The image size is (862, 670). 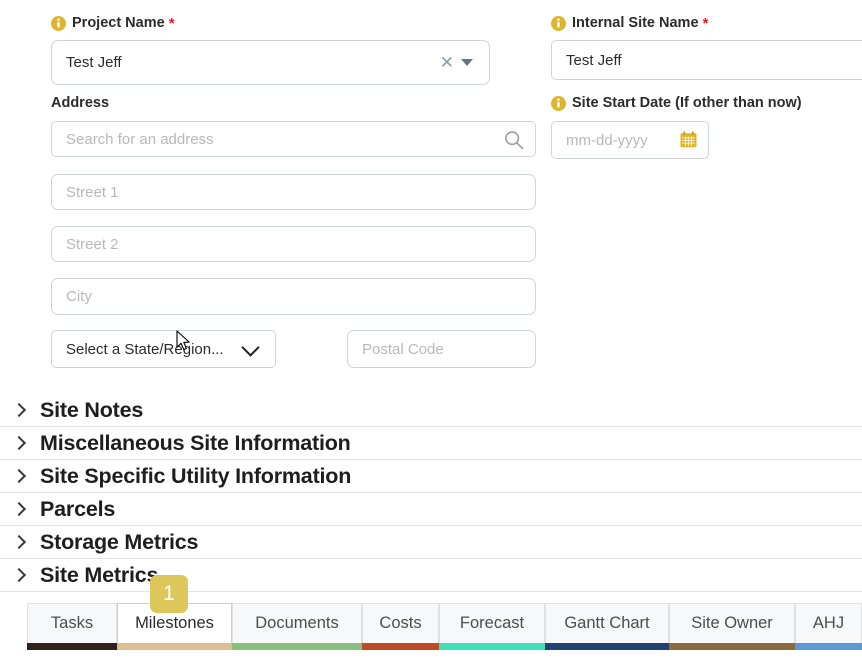 I want to click on site-start-date-input, so click(x=630, y=140).